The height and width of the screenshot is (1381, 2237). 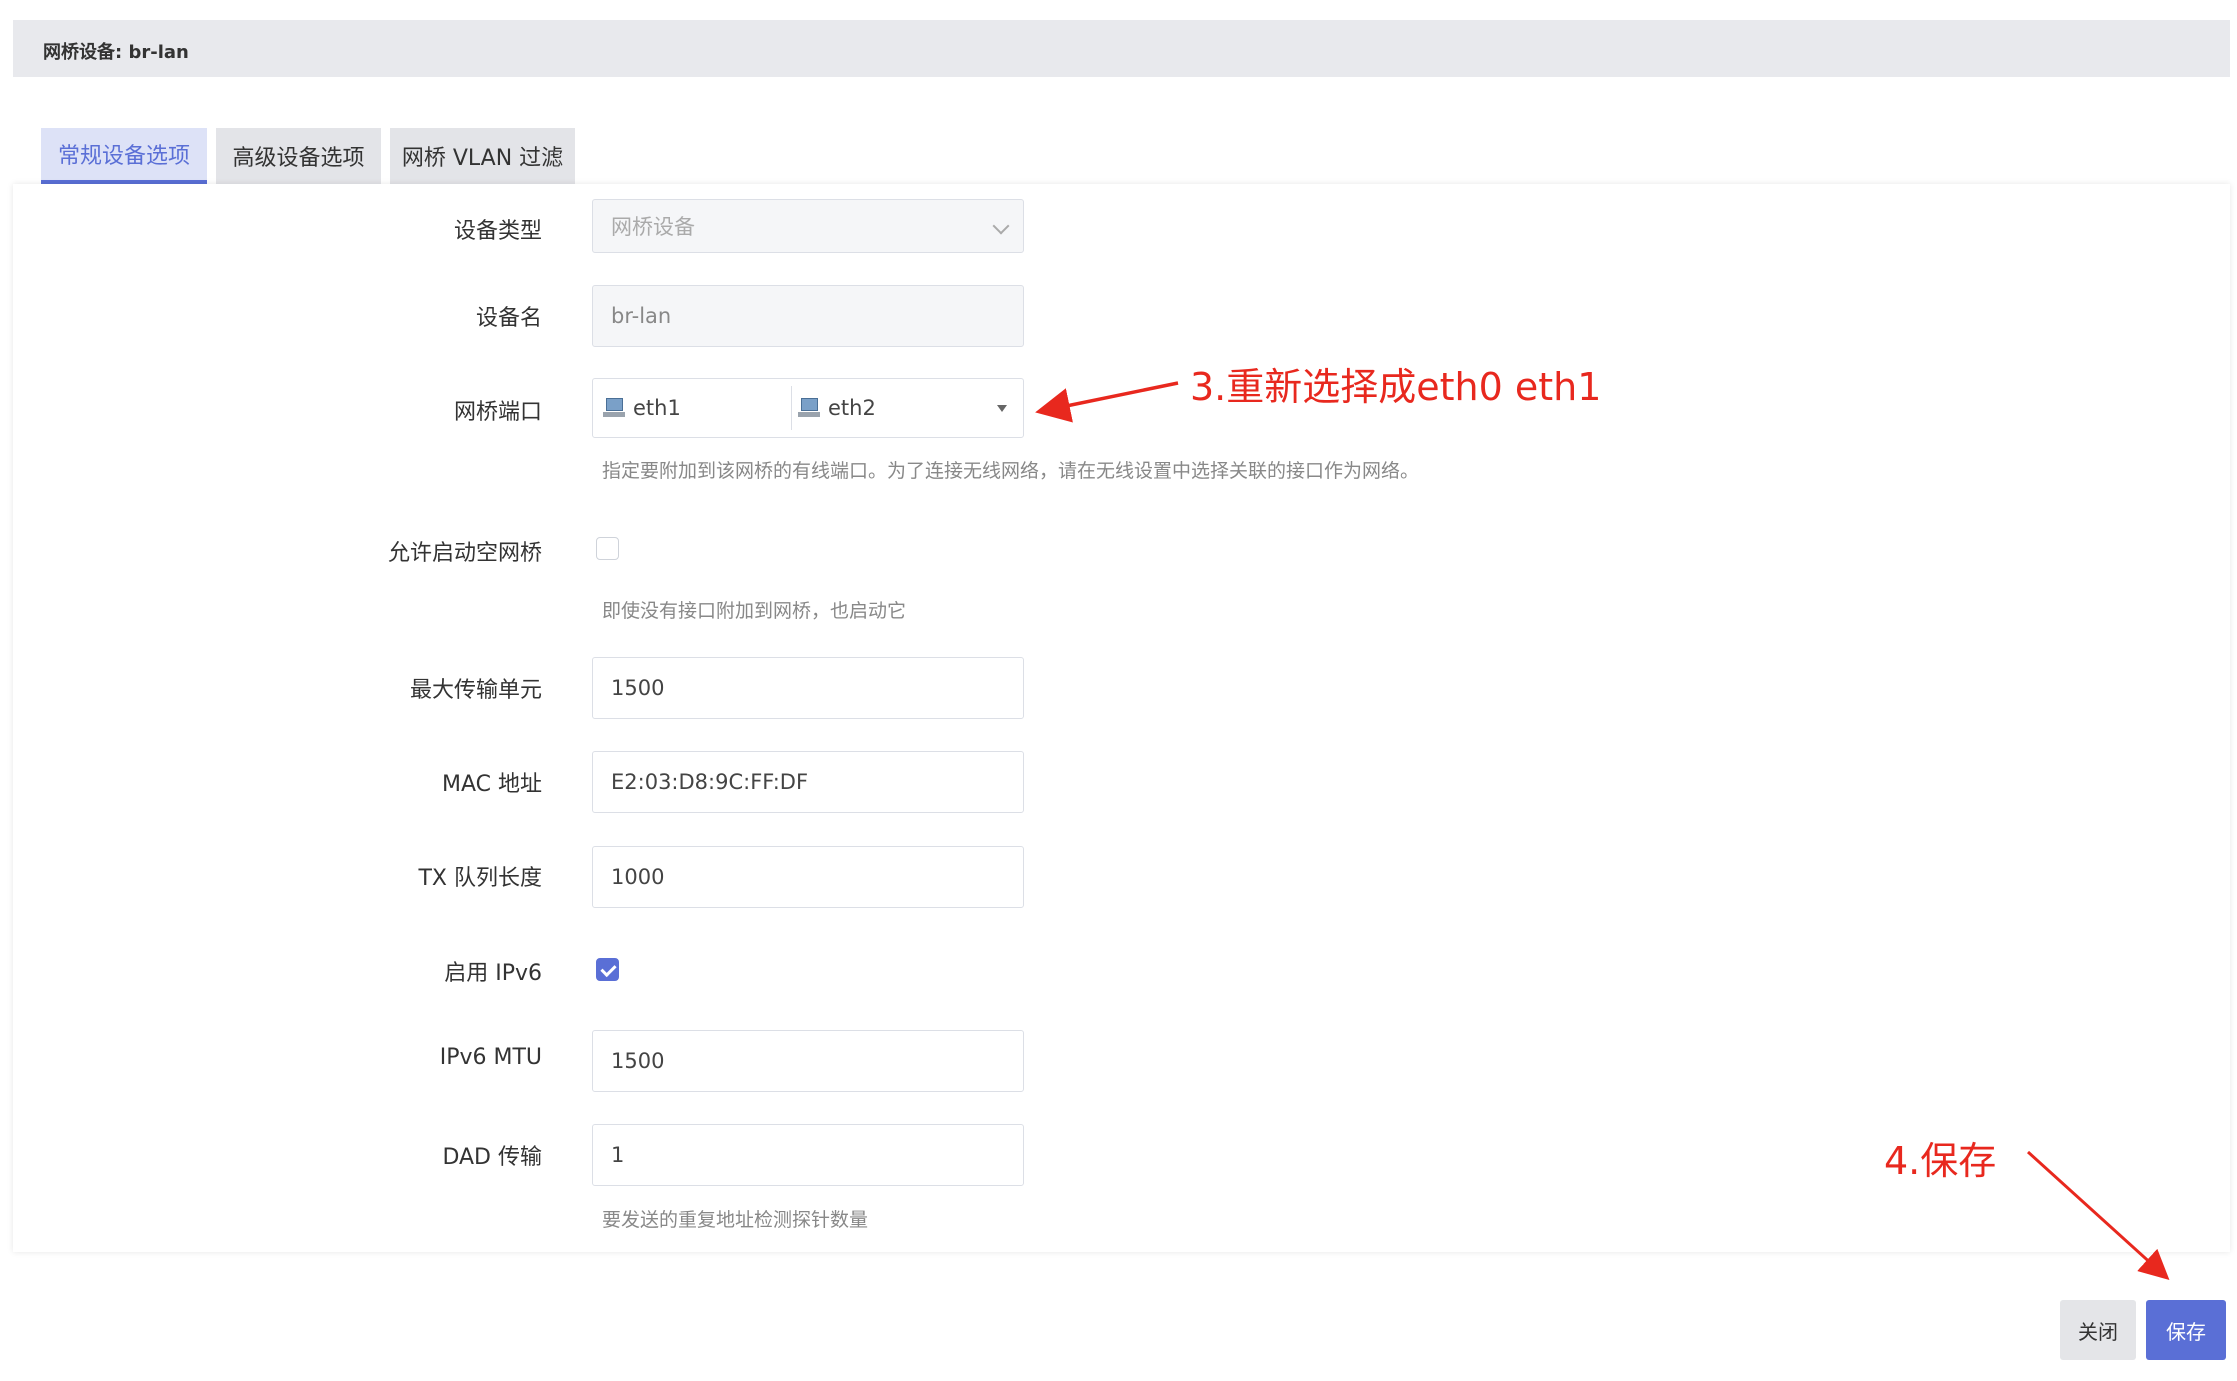 What do you see at coordinates (1107, 402) in the screenshot?
I see `arrow-to-ports` at bounding box center [1107, 402].